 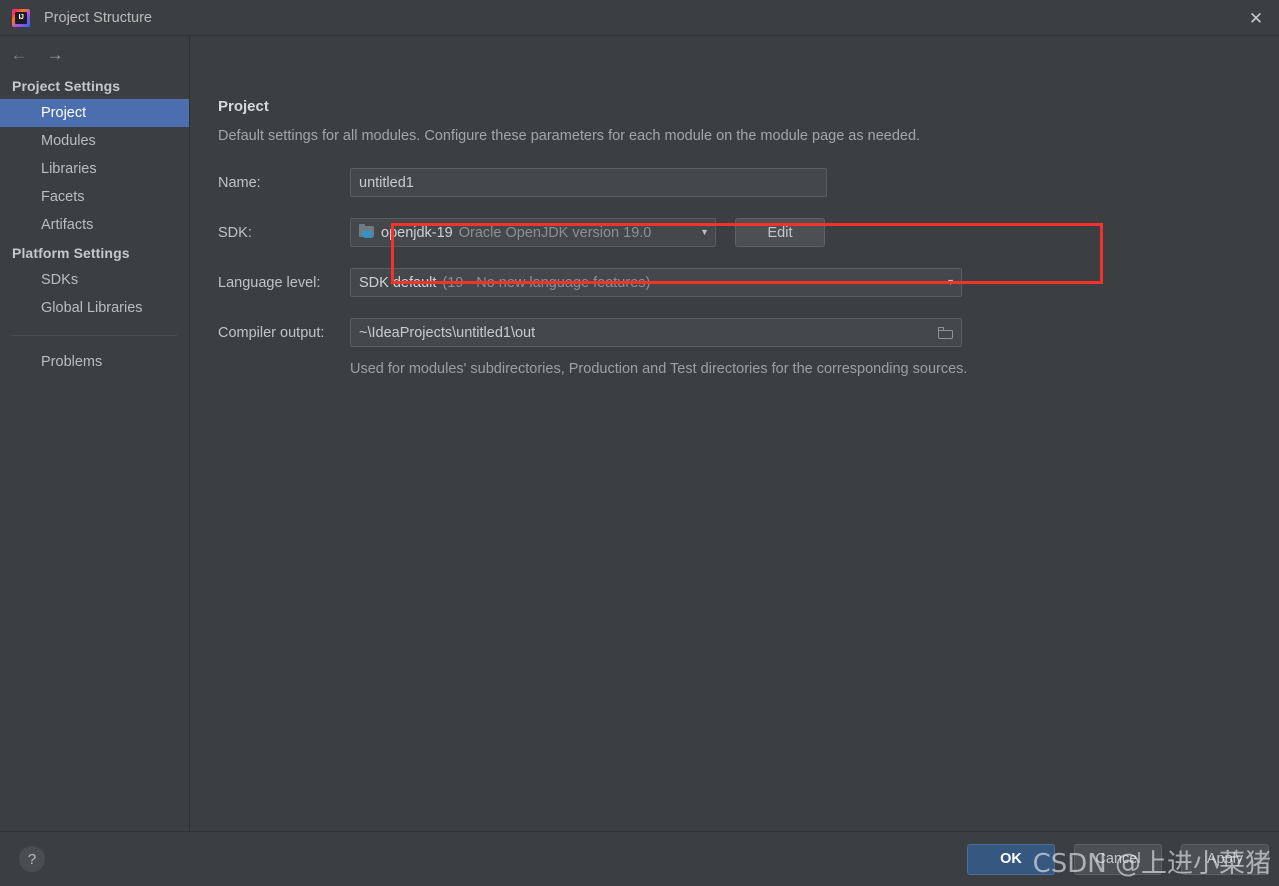 I want to click on sidebar-item-label: Project, so click(x=64, y=113).